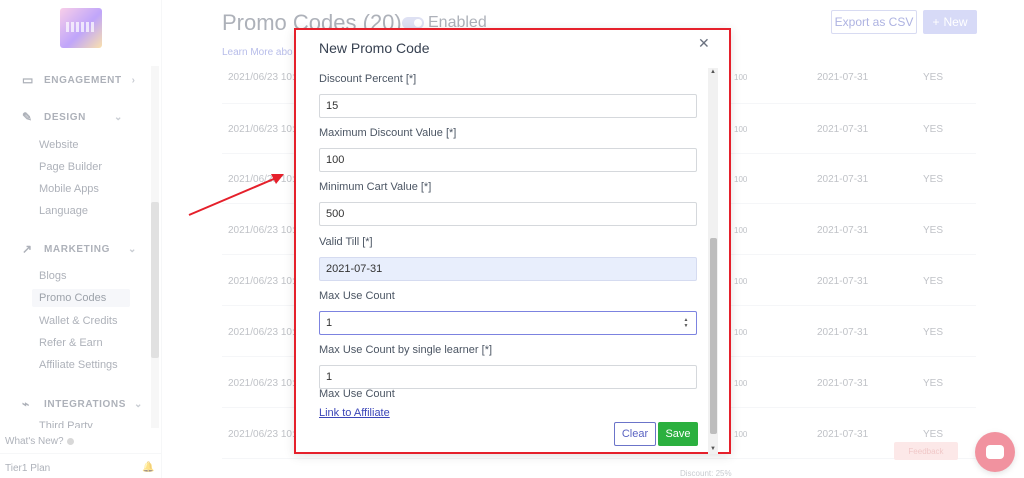  I want to click on max-discount-label: Maximum Discount Value [*], so click(388, 133).